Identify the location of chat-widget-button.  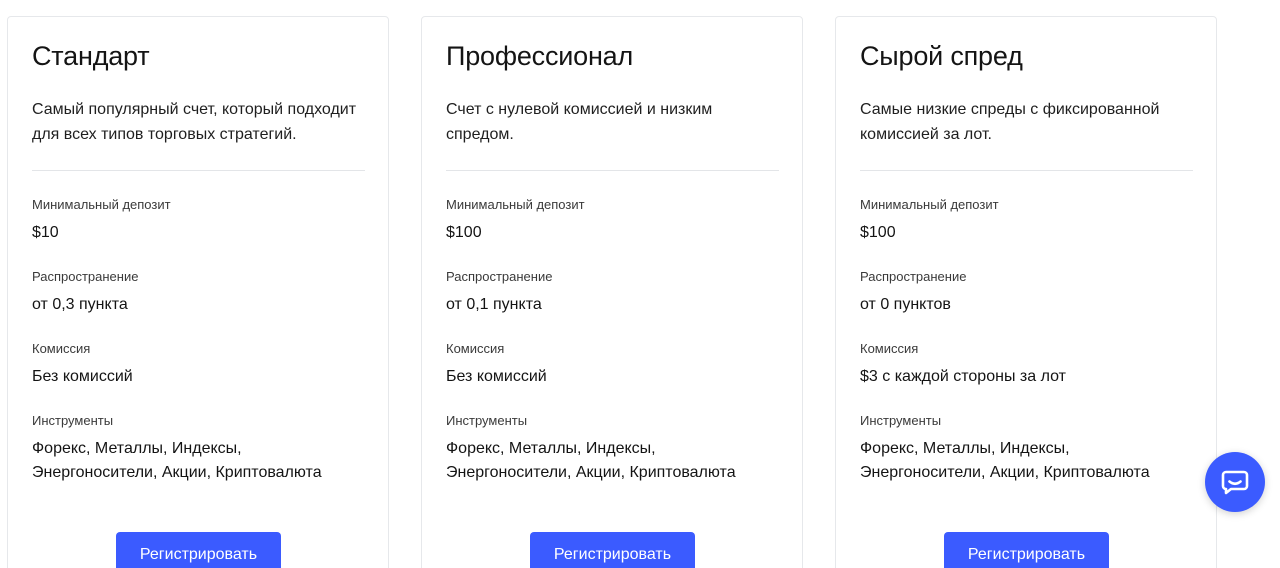
(1235, 482).